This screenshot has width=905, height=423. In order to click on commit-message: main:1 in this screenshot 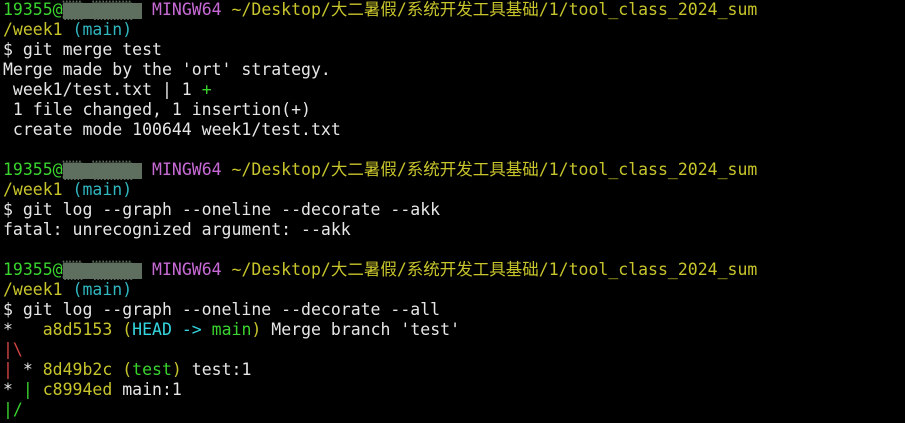, I will do `click(147, 389)`.